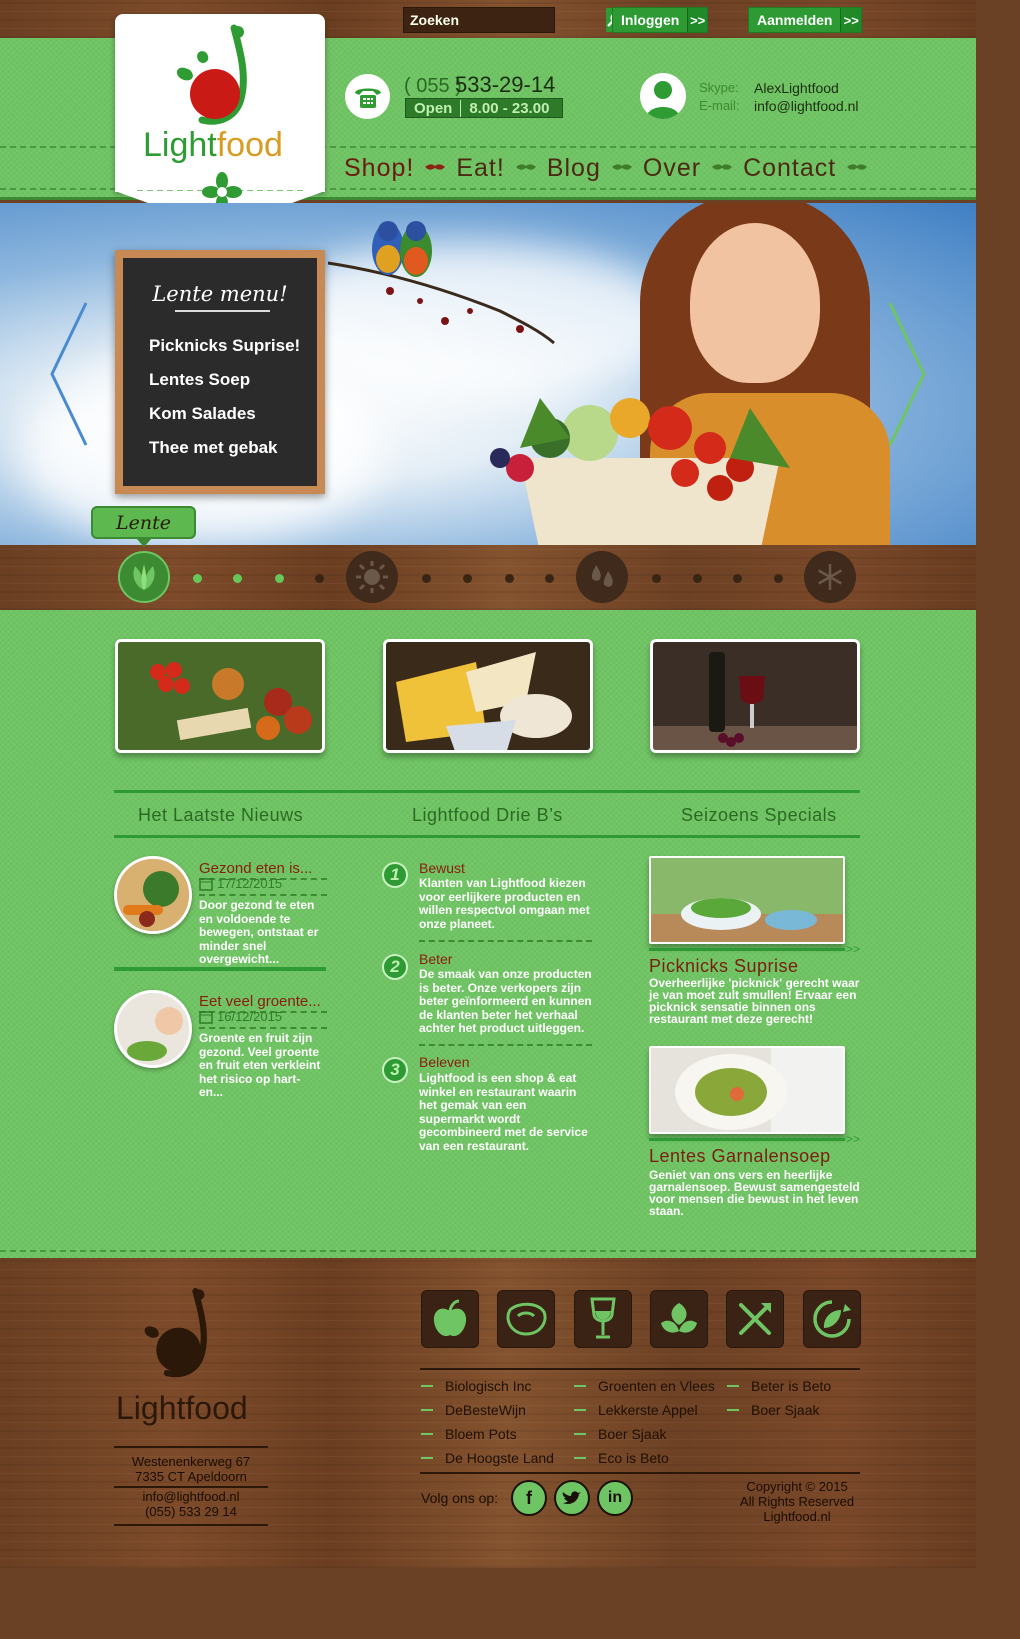  I want to click on nav-blog: Blog, so click(574, 168).